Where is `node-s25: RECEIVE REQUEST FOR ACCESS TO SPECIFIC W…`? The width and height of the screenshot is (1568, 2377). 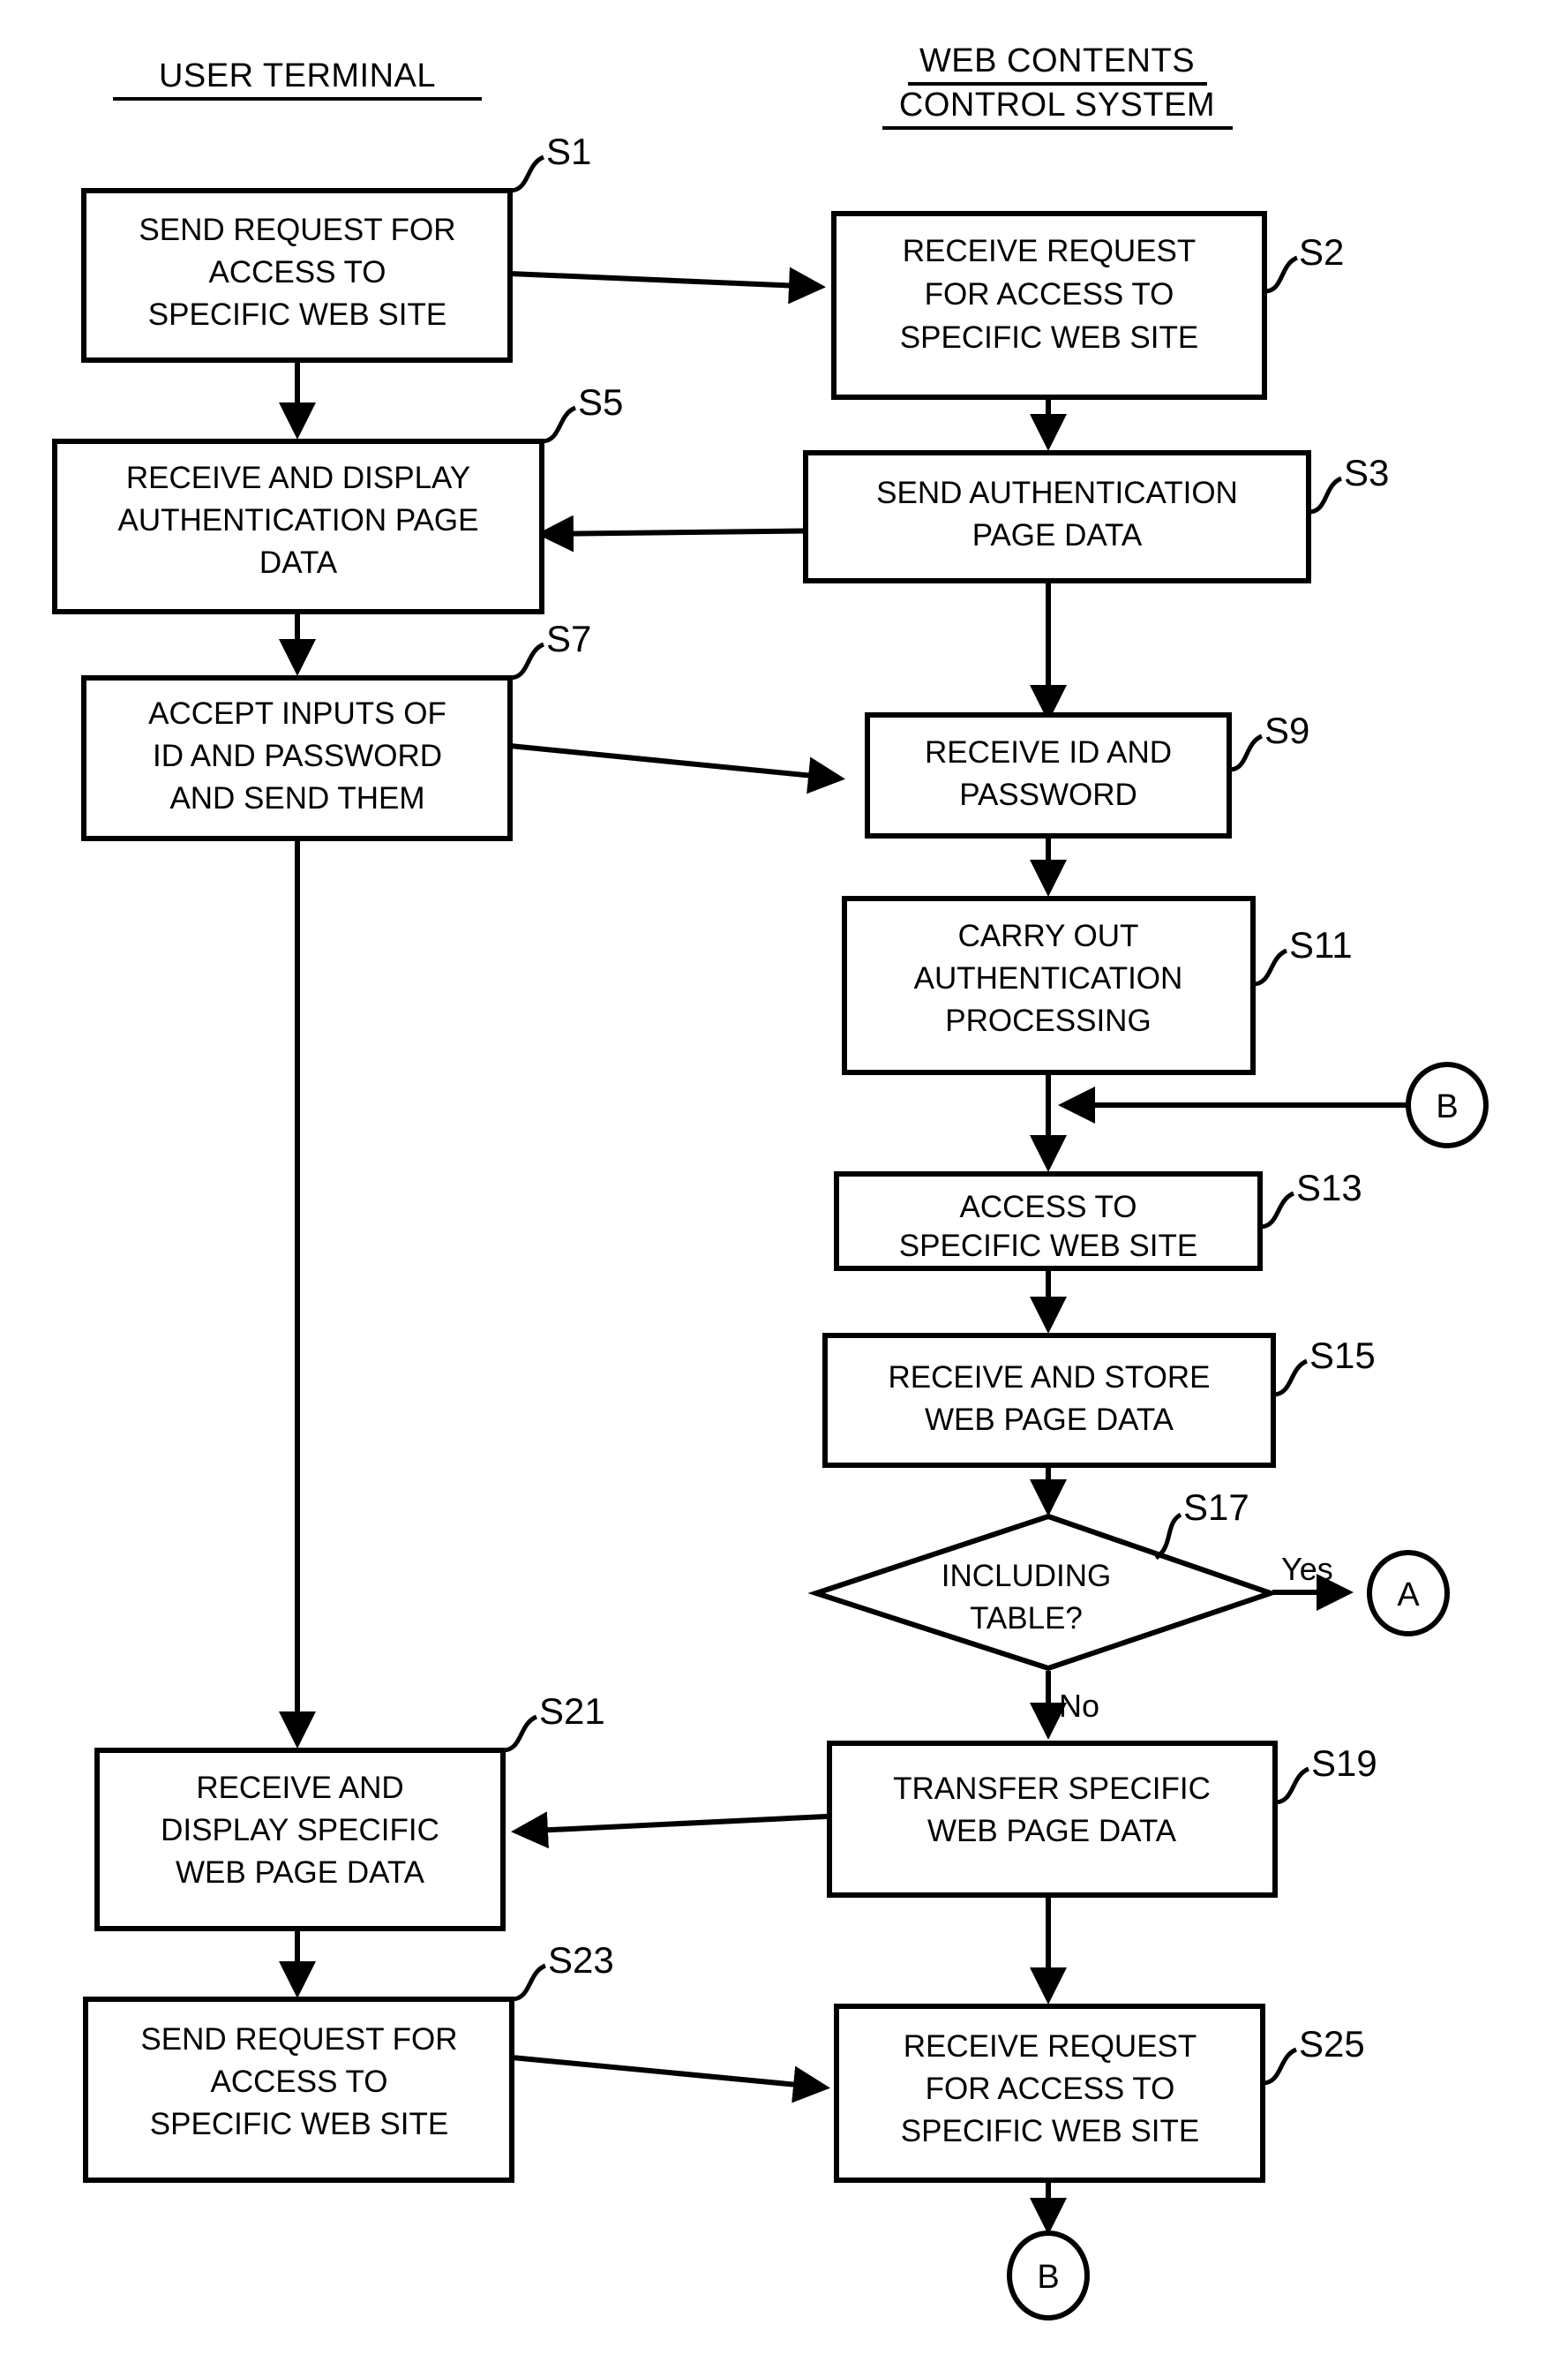 node-s25: RECEIVE REQUEST FOR ACCESS TO SPECIFIC W… is located at coordinates (1099, 2093).